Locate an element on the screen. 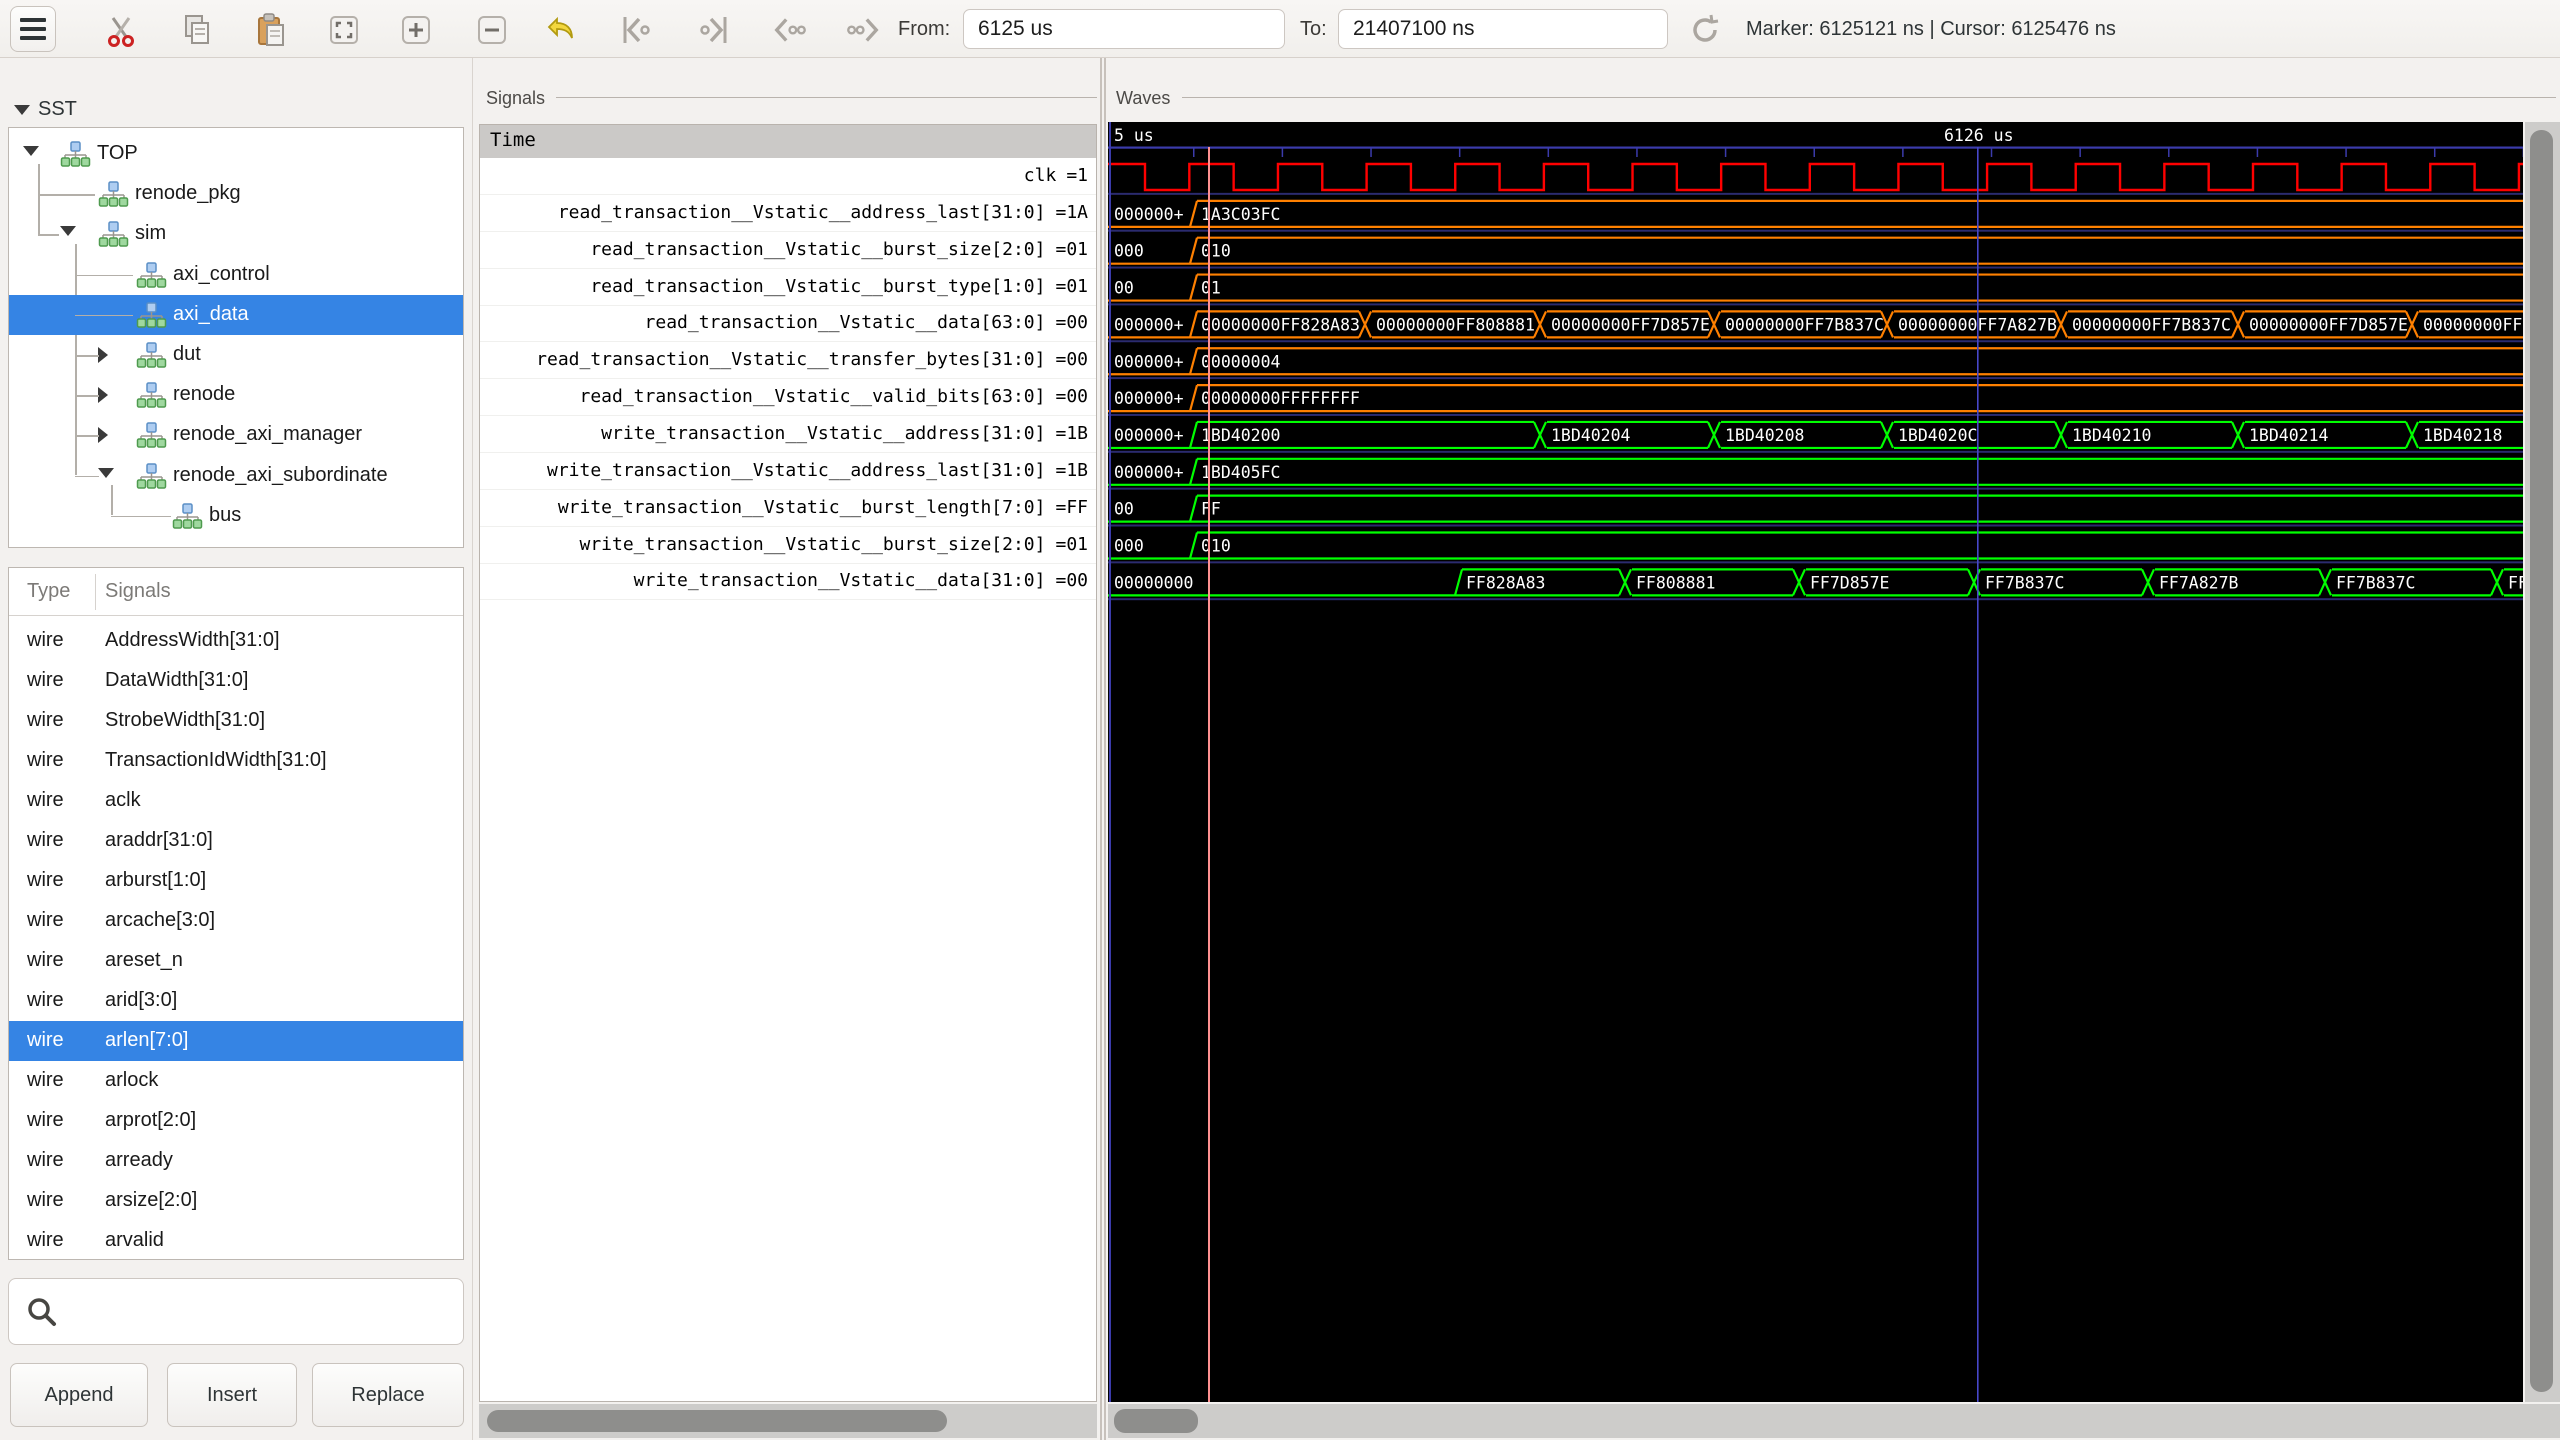 The height and width of the screenshot is (1440, 2560). table-row-StrobeWidth[31:0]: wire StrobeWidth[31:0] is located at coordinates (236, 721).